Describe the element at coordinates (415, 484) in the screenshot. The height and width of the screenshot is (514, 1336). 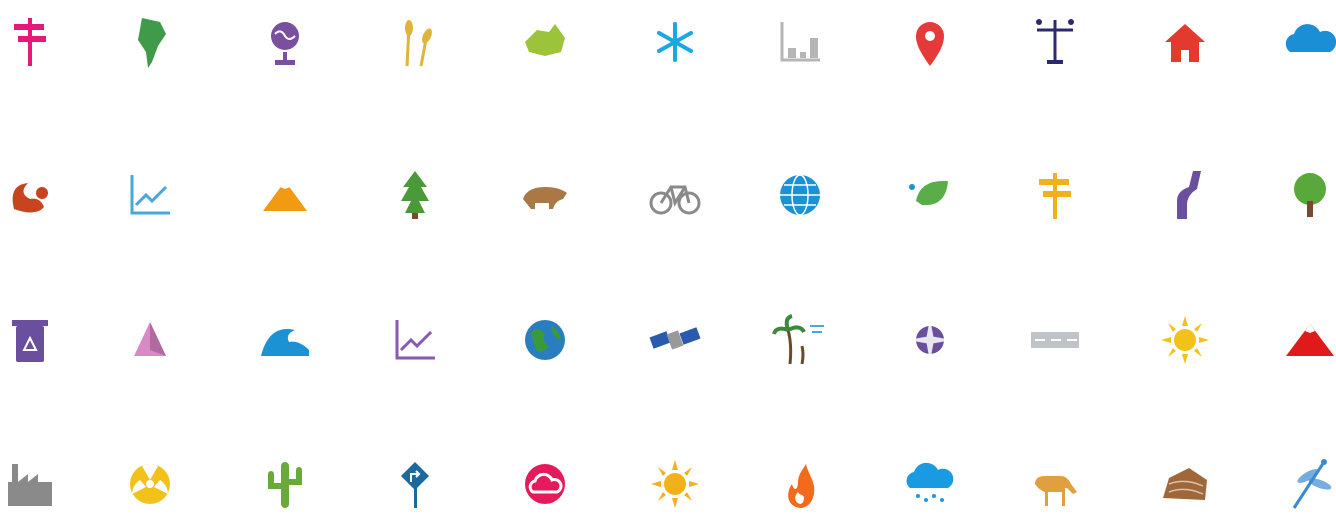
I see `turn-sign-icon` at that location.